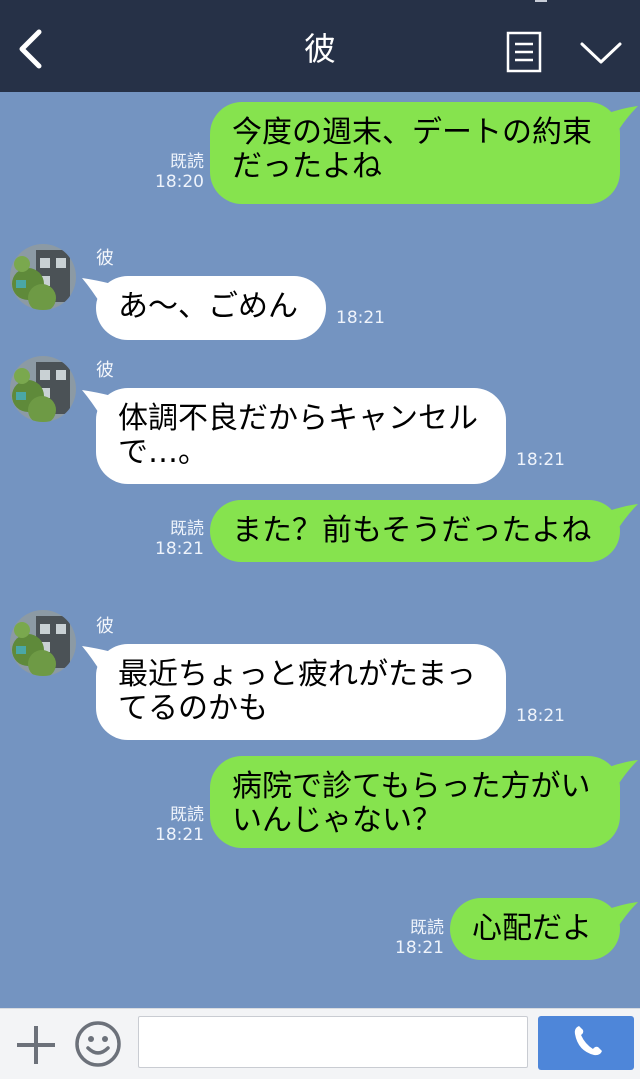 The width and height of the screenshot is (640, 1079). I want to click on message-time: 18:20, so click(179, 182).